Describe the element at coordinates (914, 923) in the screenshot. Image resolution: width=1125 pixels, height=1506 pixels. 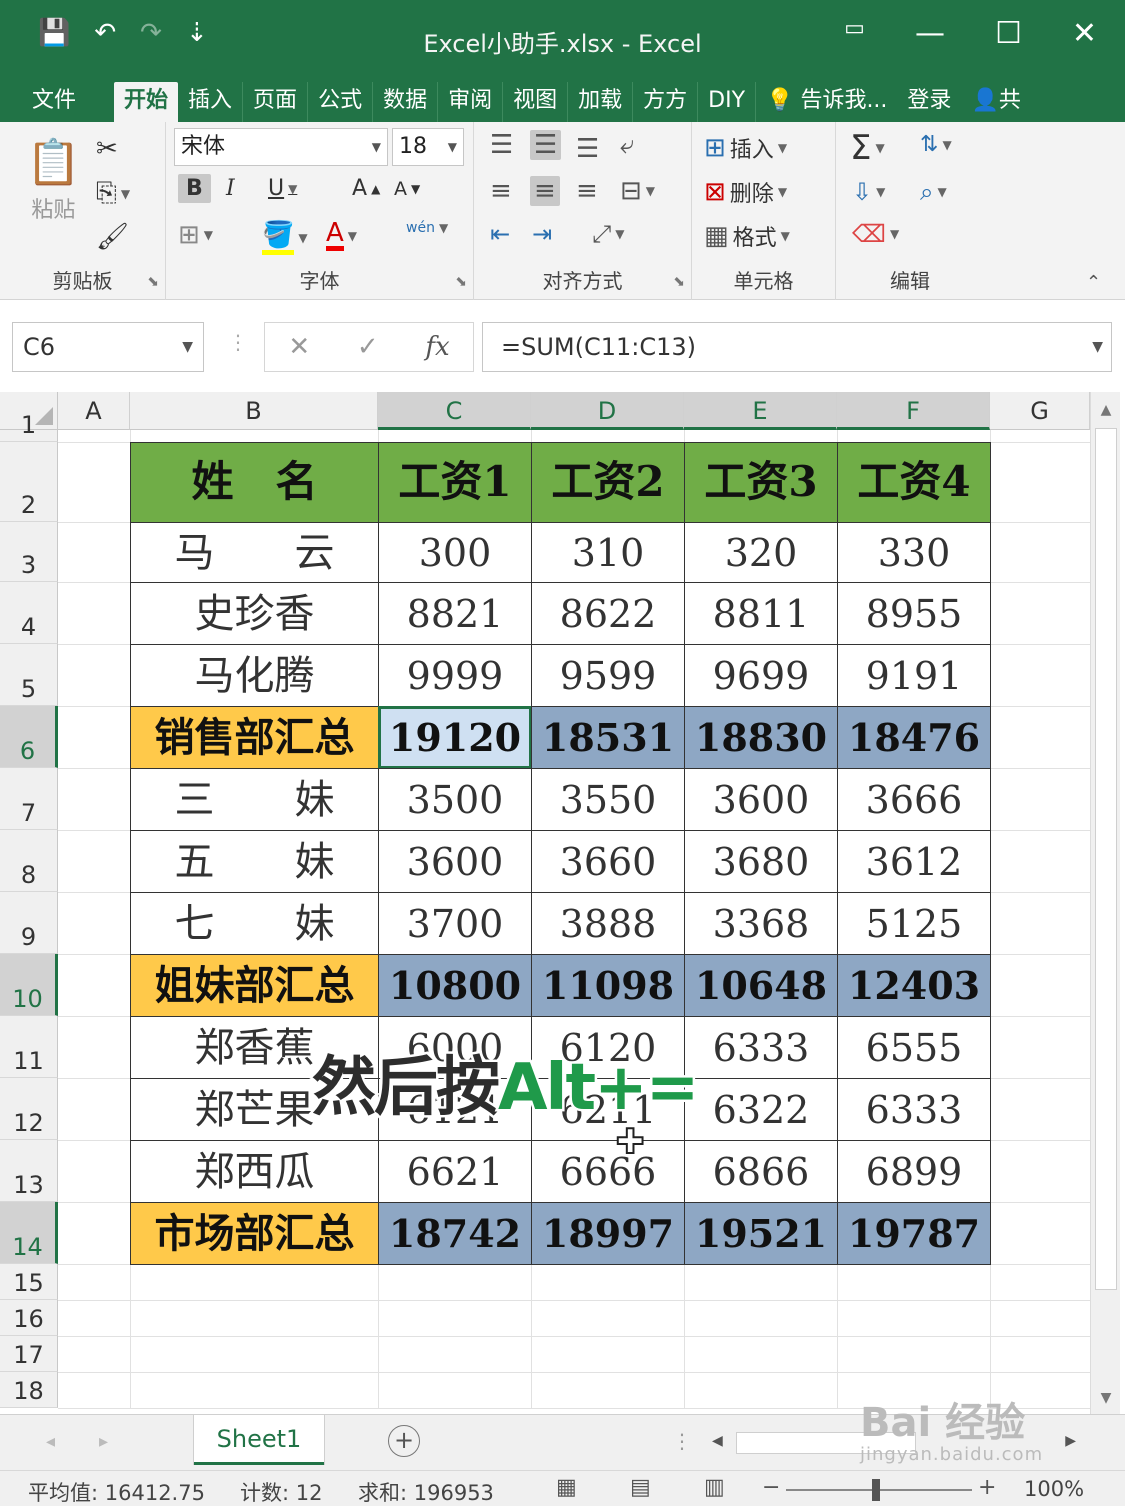
I see `value-cell: 5125` at that location.